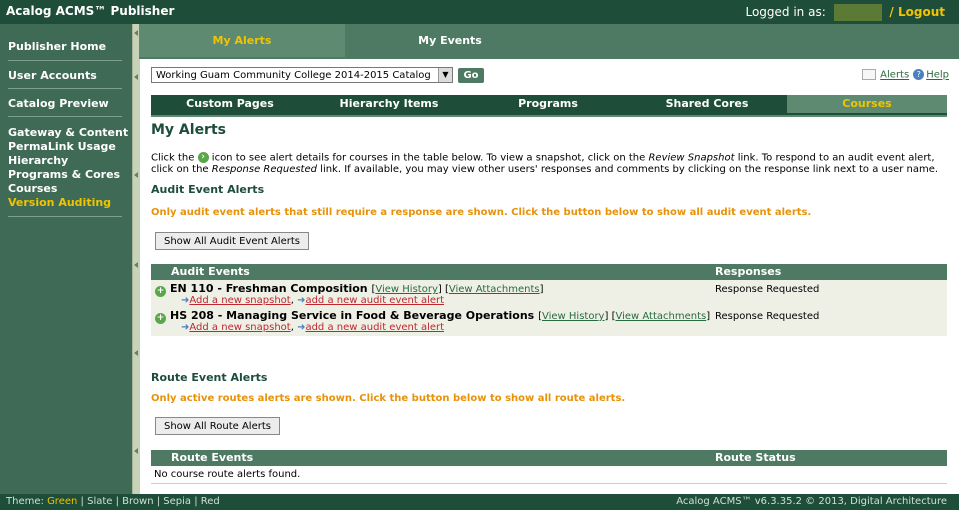 The image size is (959, 510). I want to click on username-redacted, so click(857, 12).